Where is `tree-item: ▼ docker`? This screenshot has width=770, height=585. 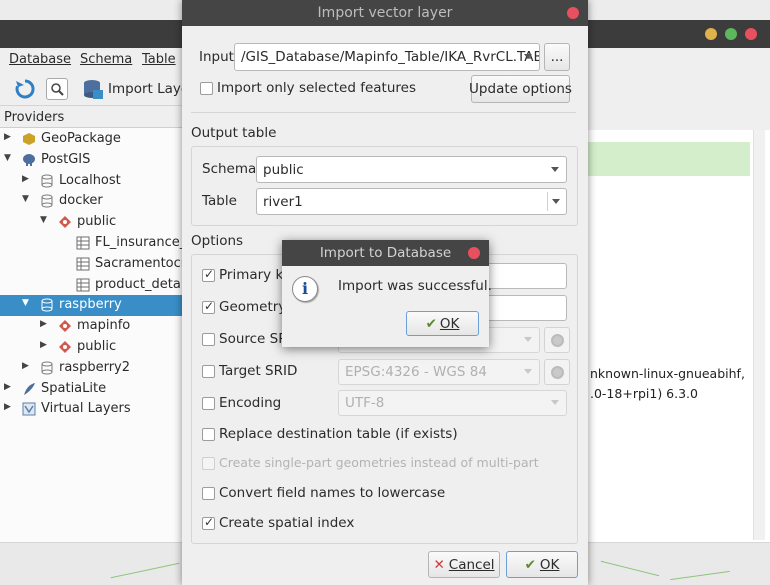 tree-item: ▼ docker is located at coordinates (91, 201).